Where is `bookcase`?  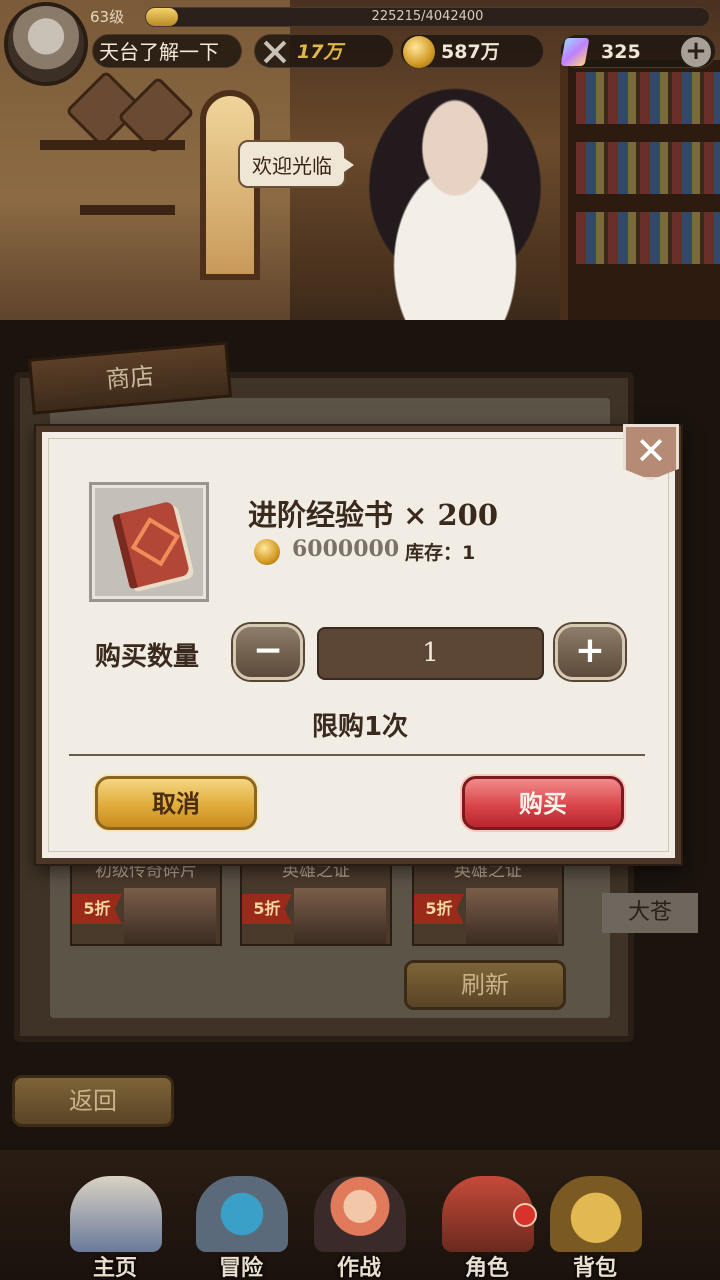
bookcase is located at coordinates (640, 195).